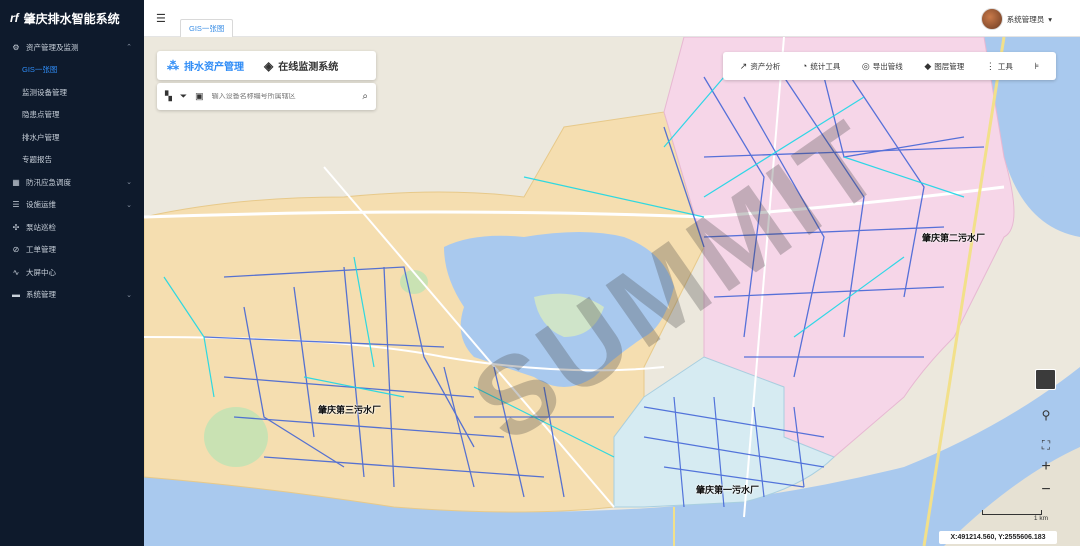  Describe the element at coordinates (183, 96) in the screenshot. I see `filter-icon: ⏷` at that location.